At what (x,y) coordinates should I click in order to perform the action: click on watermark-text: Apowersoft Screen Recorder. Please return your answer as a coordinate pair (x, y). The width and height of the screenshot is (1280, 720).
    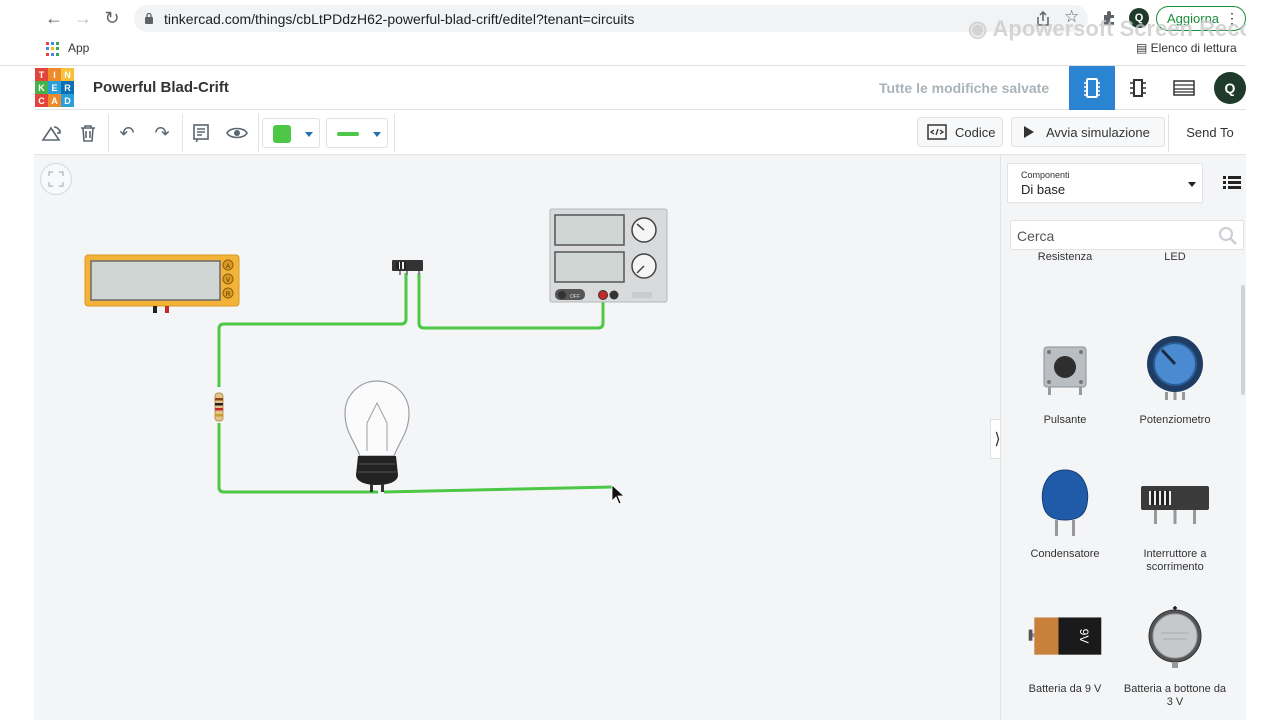
    Looking at the image, I should click on (1136, 28).